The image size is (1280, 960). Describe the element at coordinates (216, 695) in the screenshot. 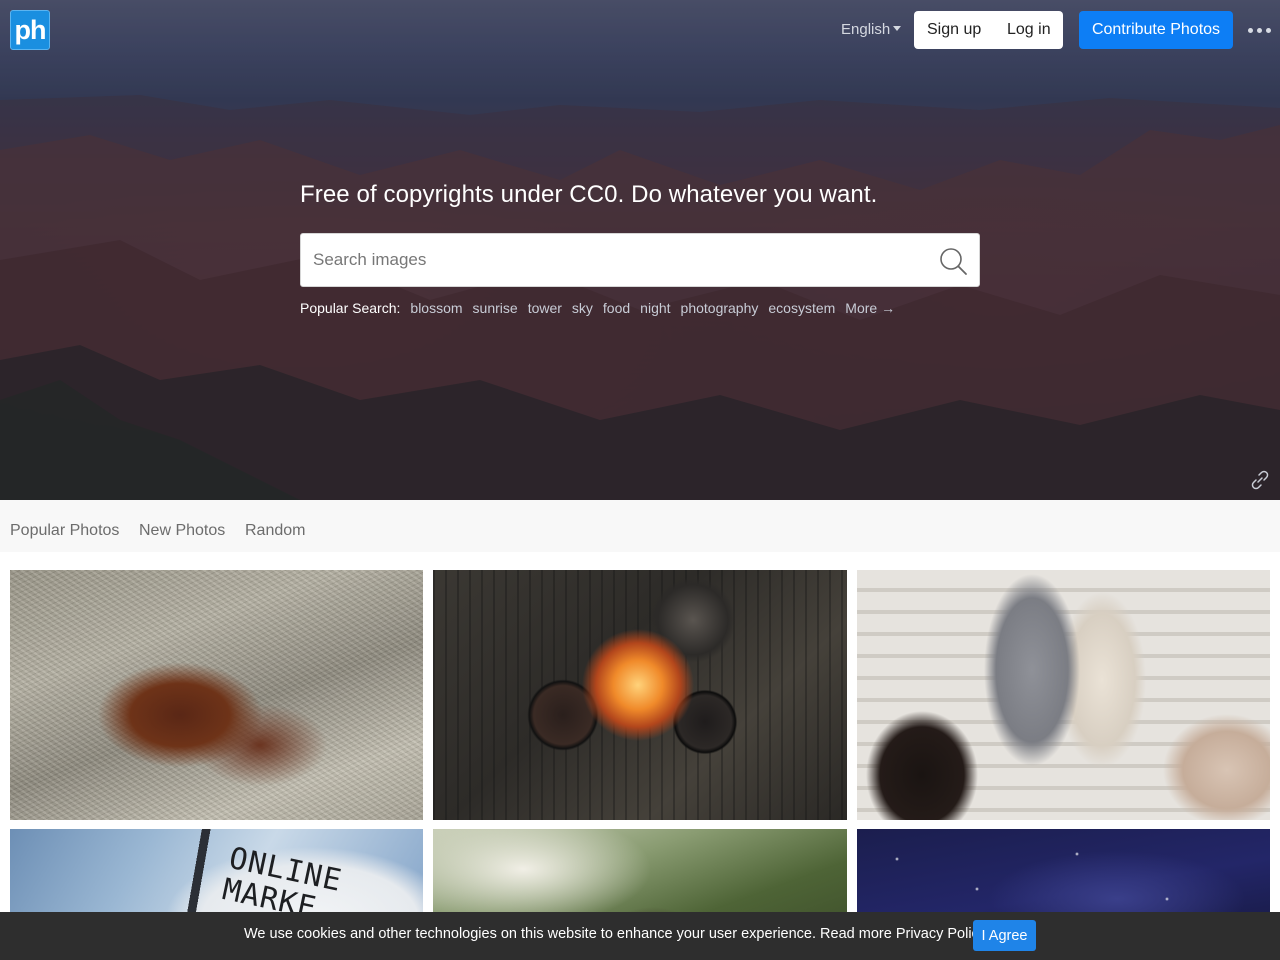

I see `photo-calf-in-hay` at that location.